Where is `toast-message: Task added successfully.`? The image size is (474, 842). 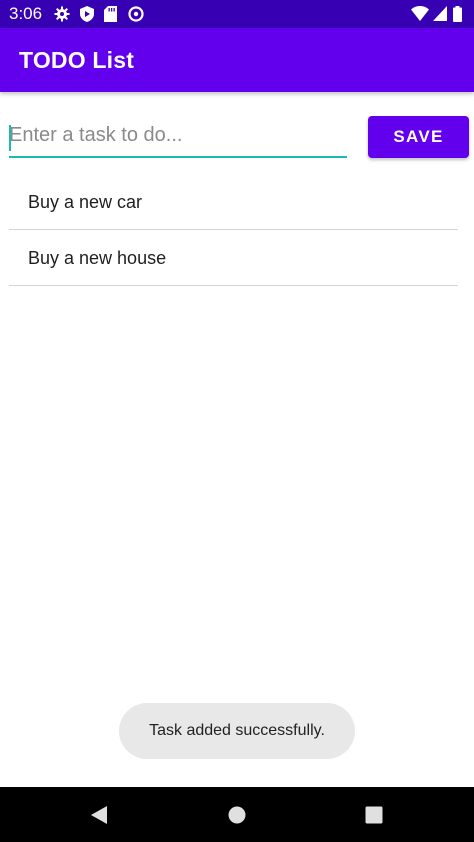 toast-message: Task added successfully. is located at coordinates (237, 730).